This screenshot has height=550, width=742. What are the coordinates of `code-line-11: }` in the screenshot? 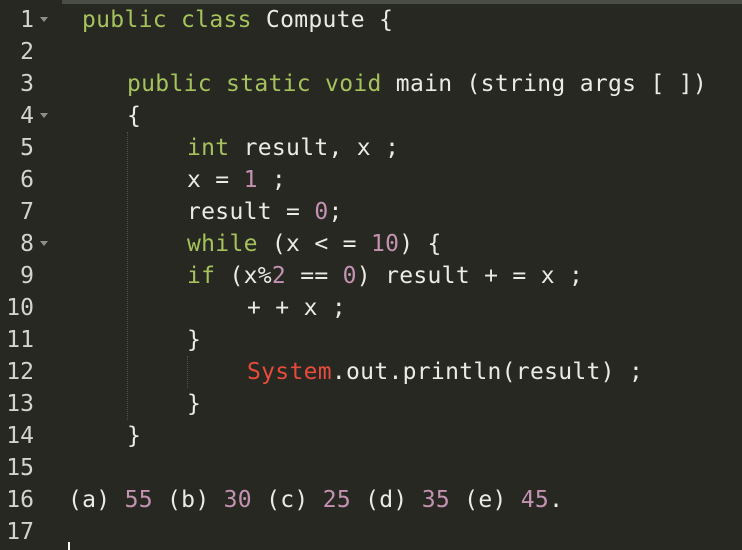 It's located at (194, 340).